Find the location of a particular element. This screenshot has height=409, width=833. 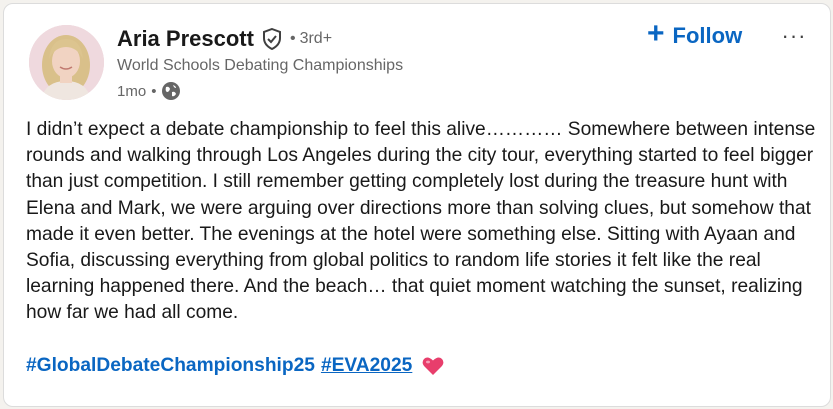

author-name-row: Aria Prescott • 3rd+ is located at coordinates (224, 39).